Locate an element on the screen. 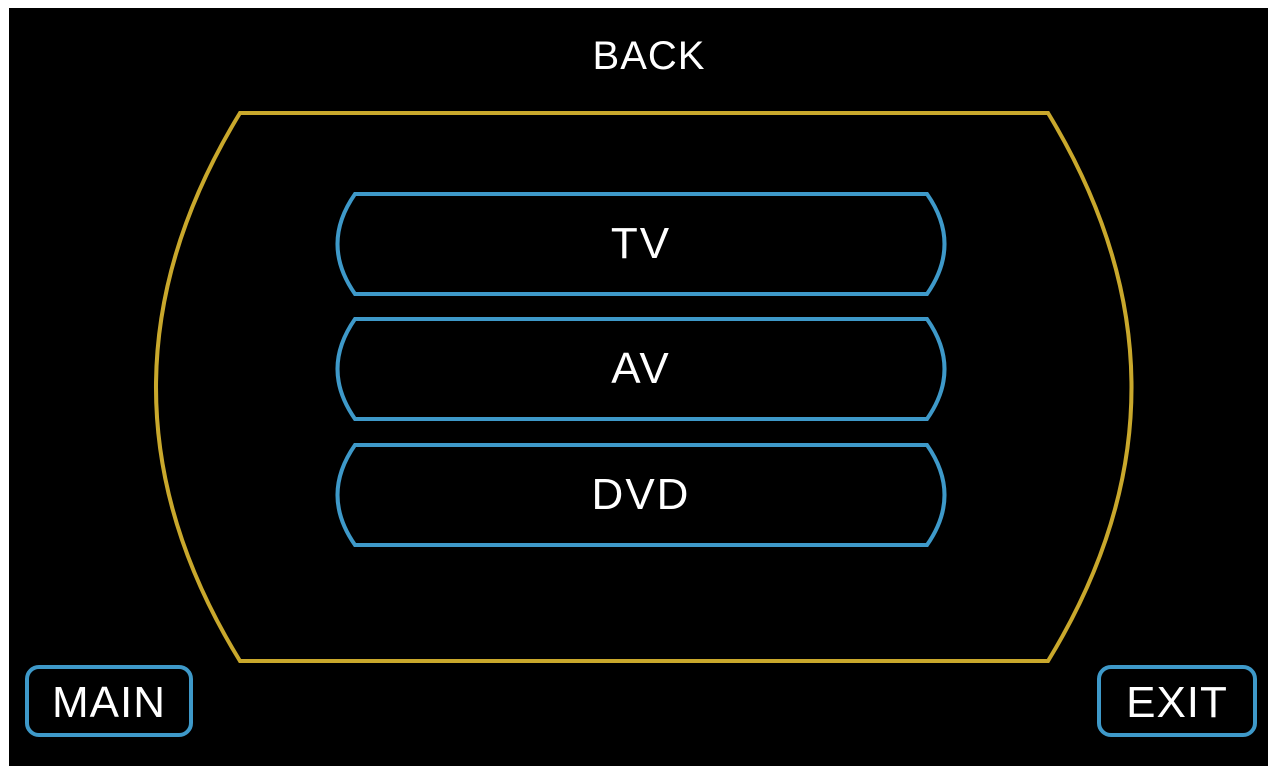  av-button-label: AV is located at coordinates (641, 368).